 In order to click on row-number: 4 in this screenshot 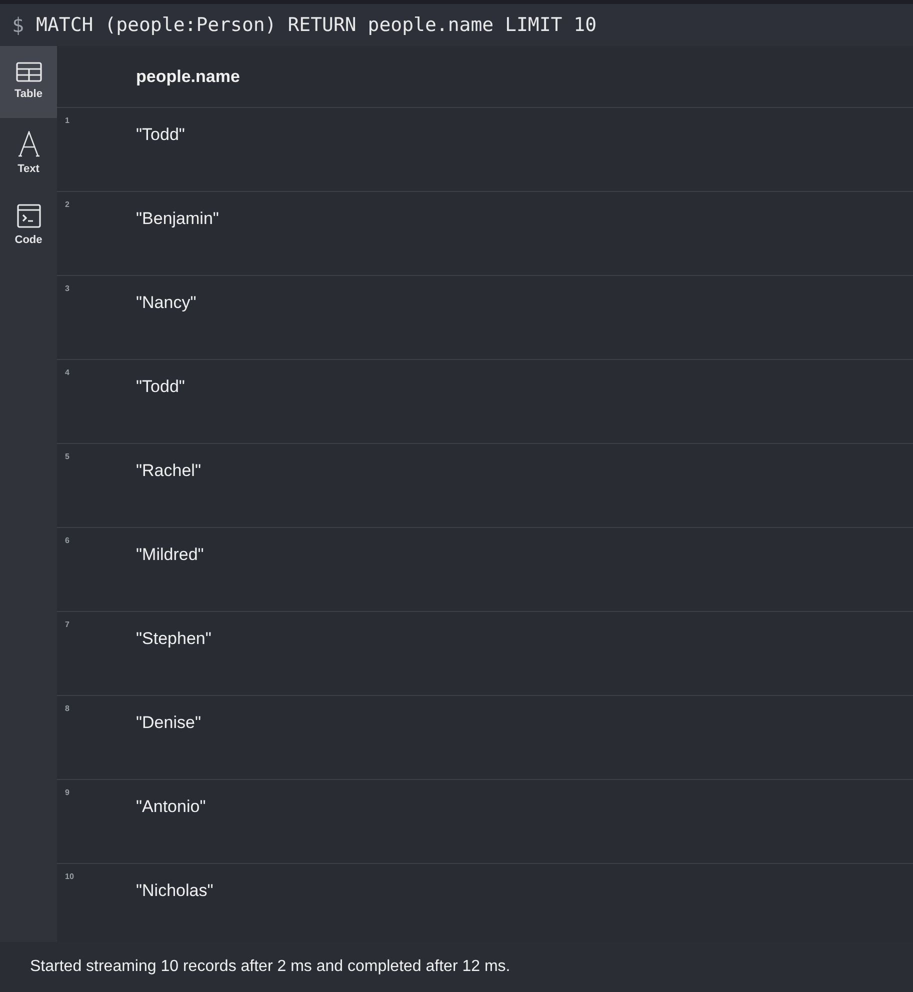, I will do `click(67, 373)`.